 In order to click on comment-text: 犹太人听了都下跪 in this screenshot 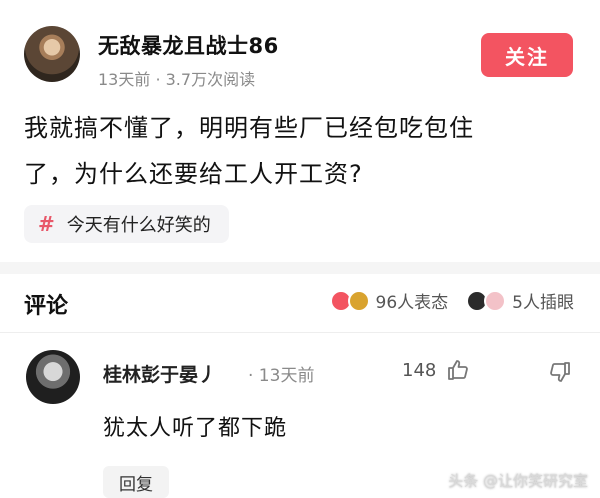, I will do `click(195, 428)`.